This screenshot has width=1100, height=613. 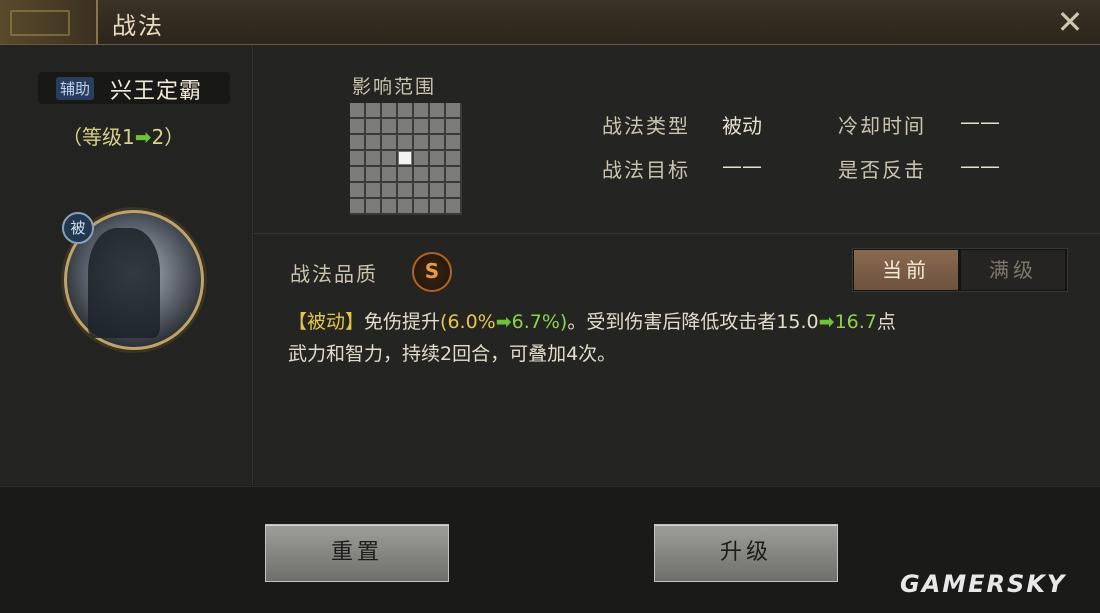 What do you see at coordinates (49, 22) in the screenshot?
I see `title-ornament-icon` at bounding box center [49, 22].